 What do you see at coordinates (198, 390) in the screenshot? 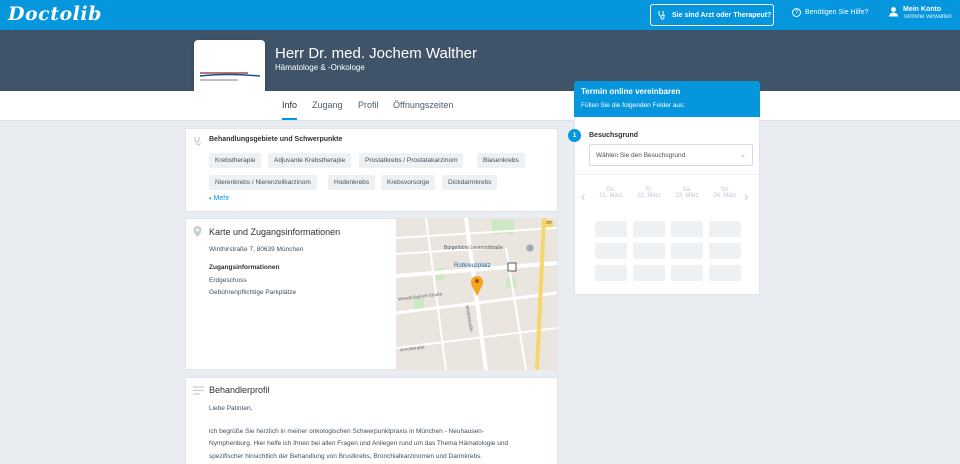
I see `profile-list-icon` at bounding box center [198, 390].